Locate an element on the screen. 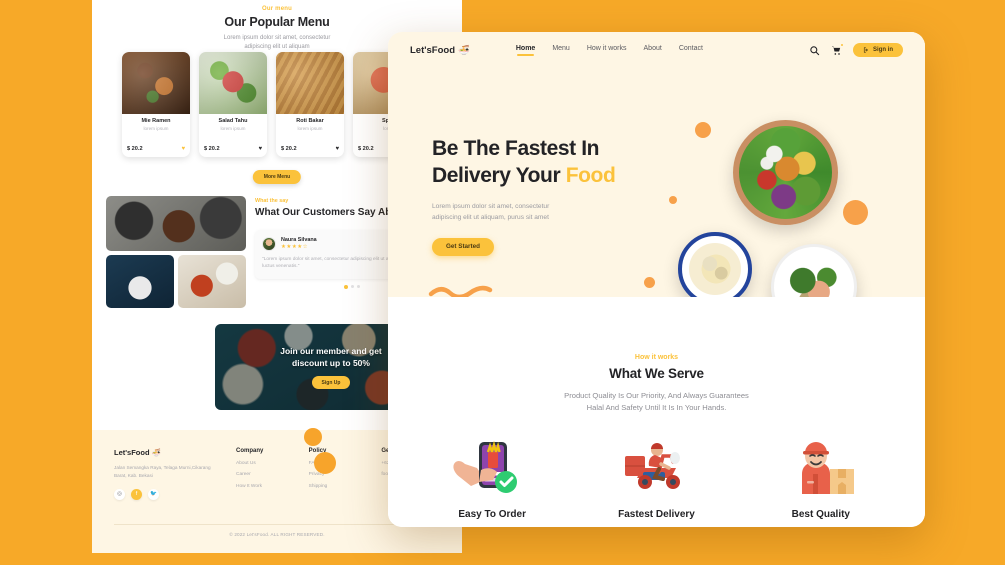  serve-eyebrow: How it works is located at coordinates (656, 357).